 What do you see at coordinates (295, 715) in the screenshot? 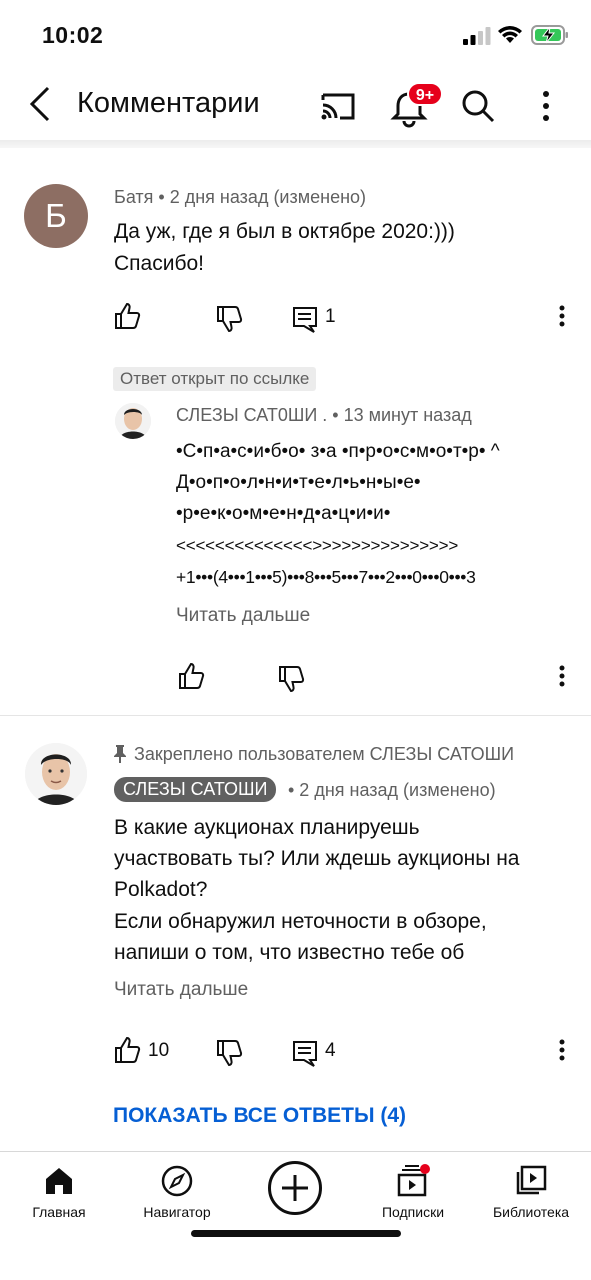
I see `comment-divider` at bounding box center [295, 715].